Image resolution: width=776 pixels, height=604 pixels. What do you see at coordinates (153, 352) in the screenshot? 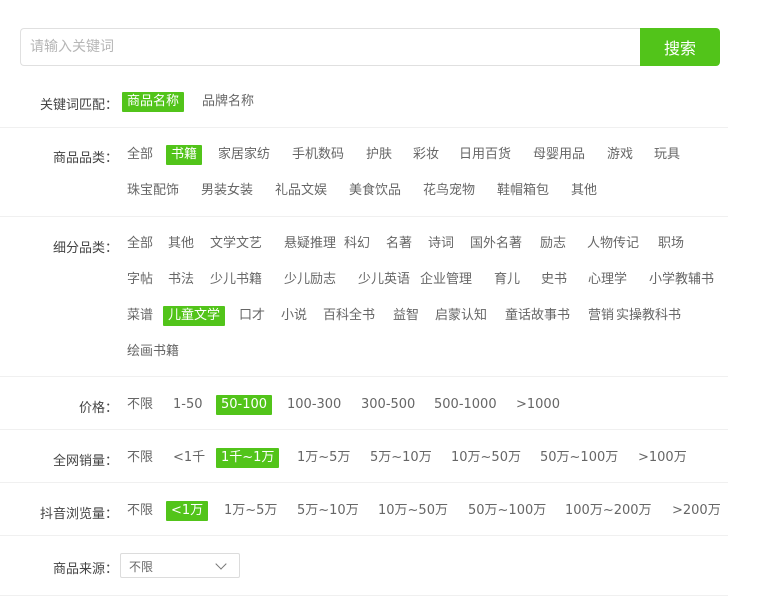
I see `filter-option: 绘画书籍` at bounding box center [153, 352].